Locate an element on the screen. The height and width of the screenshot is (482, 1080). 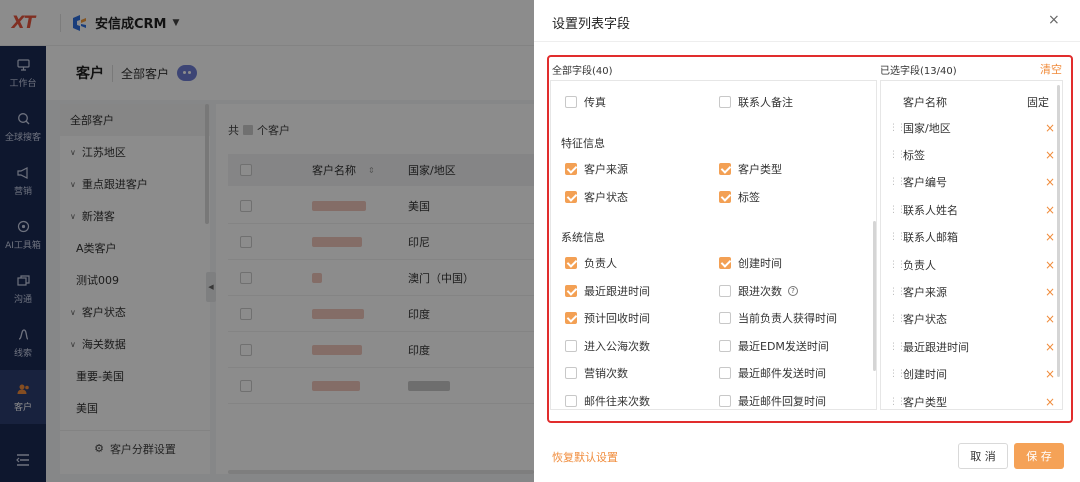
field-option: 最近跟进时间 is located at coordinates (607, 291).